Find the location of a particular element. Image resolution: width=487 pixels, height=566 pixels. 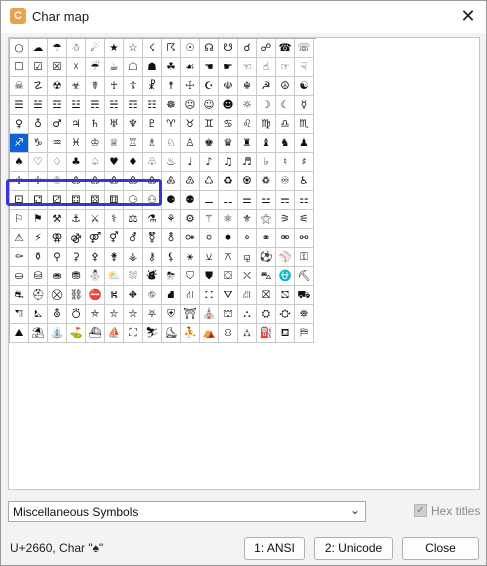

char-cell: ⛙ is located at coordinates (190, 295).